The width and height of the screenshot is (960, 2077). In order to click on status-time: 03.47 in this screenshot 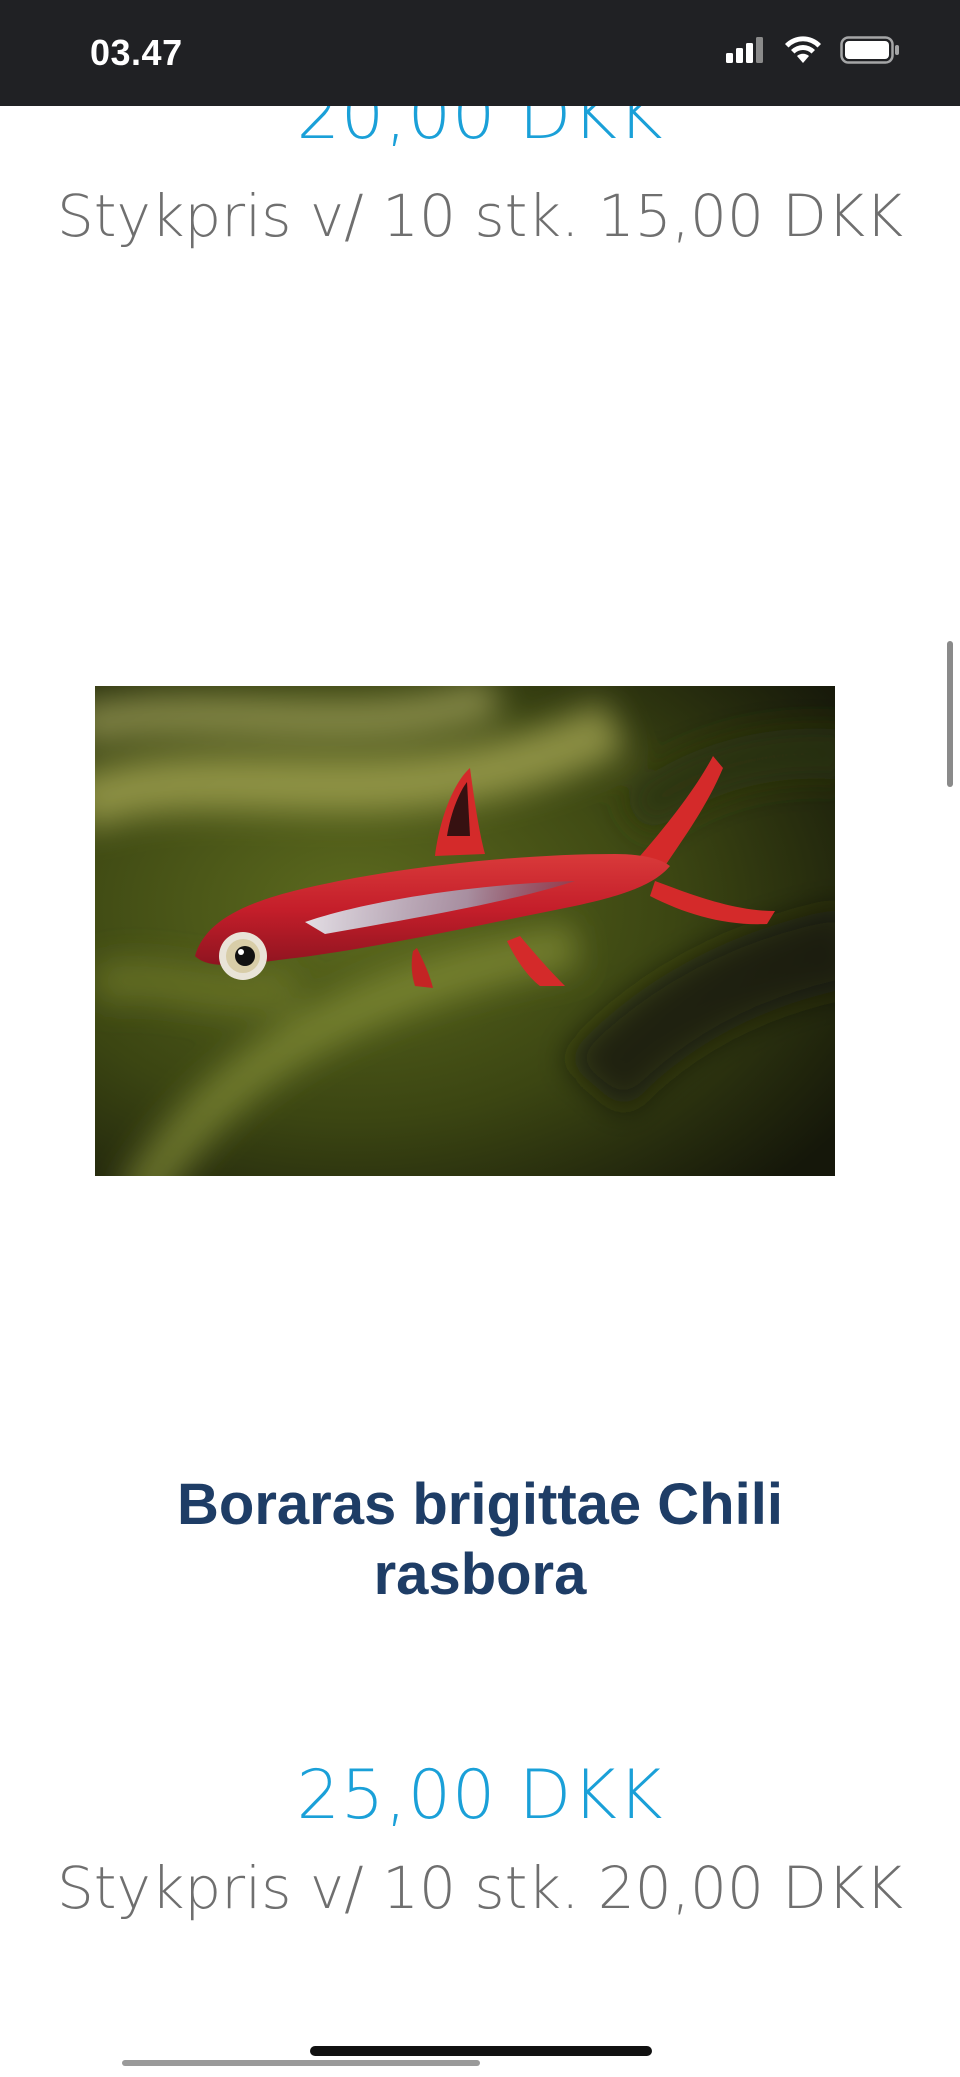, I will do `click(136, 52)`.